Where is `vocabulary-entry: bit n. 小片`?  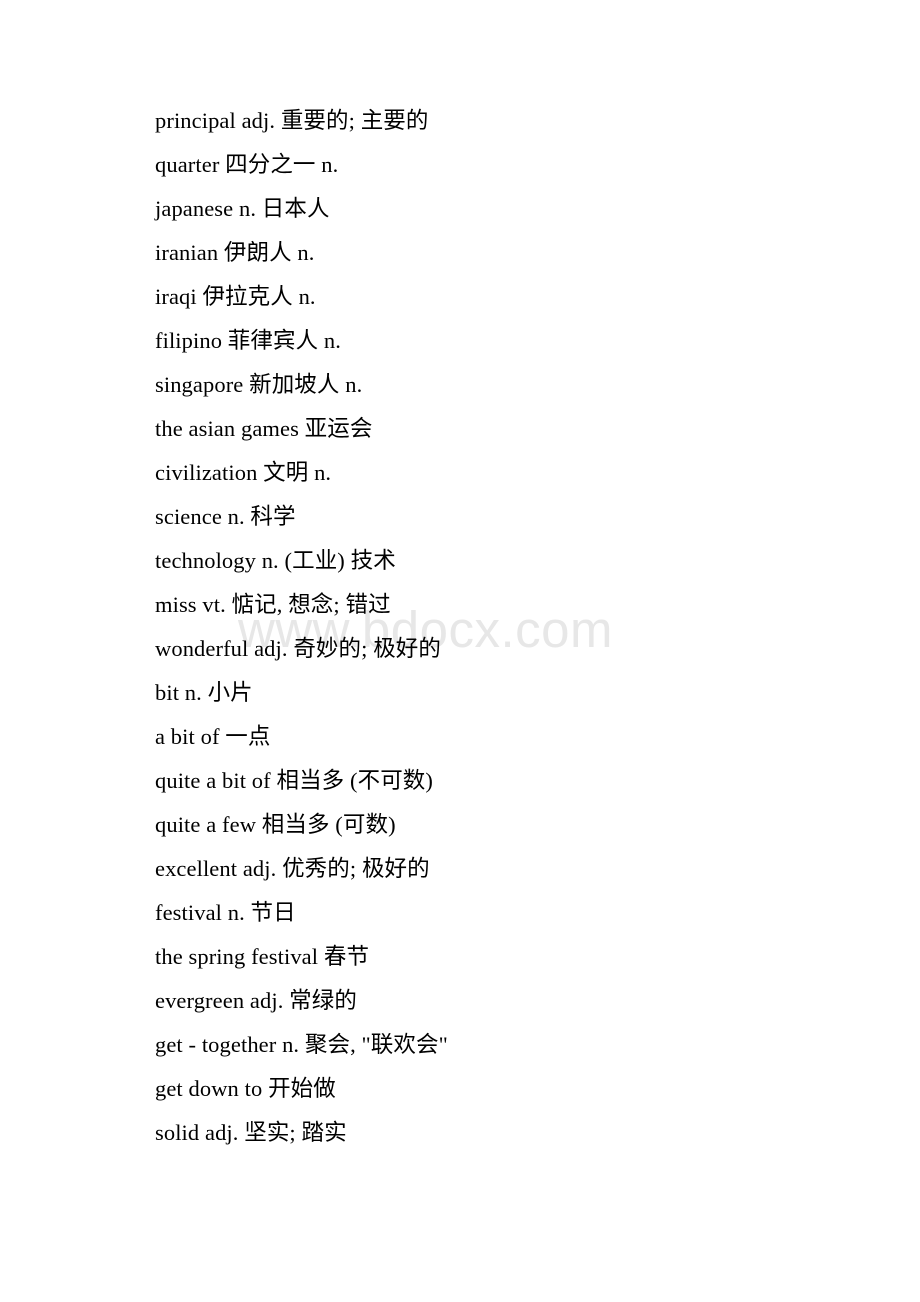 vocabulary-entry: bit n. 小片 is located at coordinates (204, 692).